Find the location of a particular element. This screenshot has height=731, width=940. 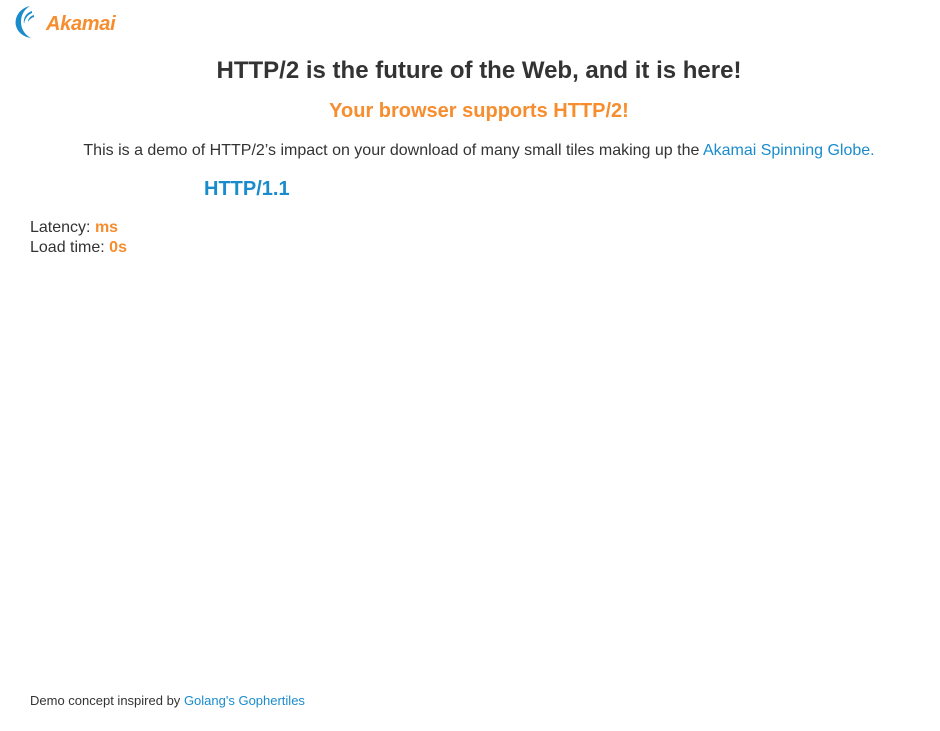

gophertiles-link: Golang's Gophertiles is located at coordinates (244, 700).